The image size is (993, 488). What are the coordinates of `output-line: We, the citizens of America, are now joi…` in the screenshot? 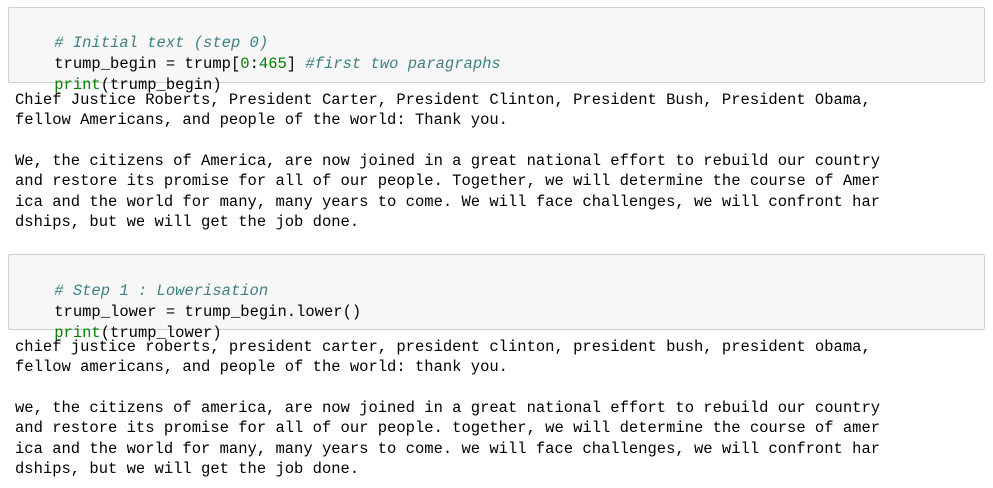 It's located at (448, 161).